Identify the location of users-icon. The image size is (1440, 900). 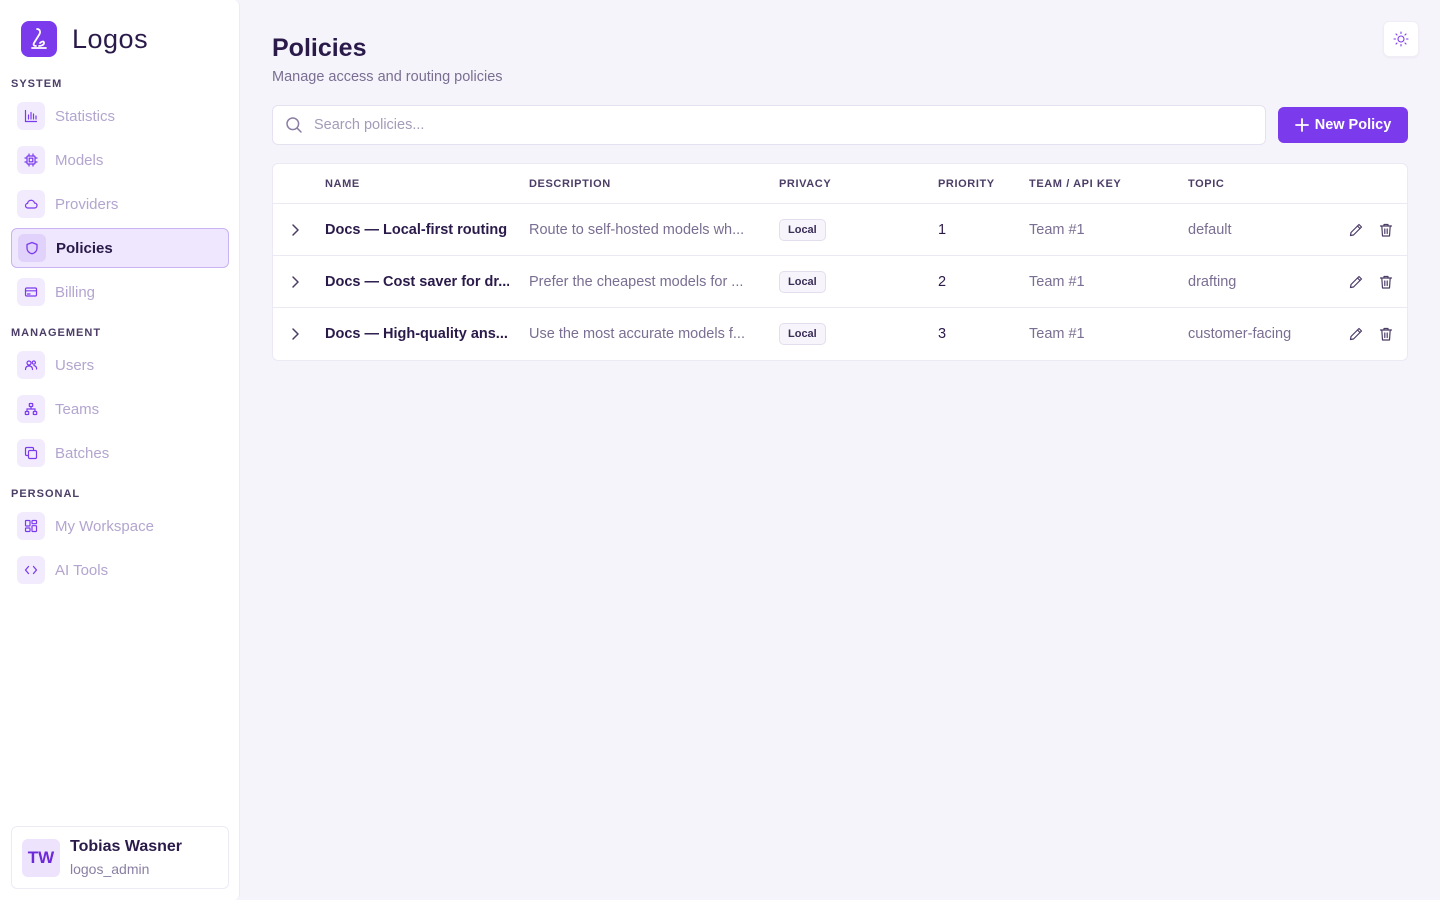
(31, 365).